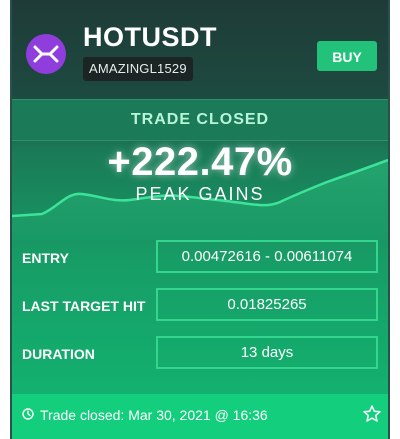 The height and width of the screenshot is (439, 400). I want to click on last-target-label: LAST TARGET HIT, so click(84, 306).